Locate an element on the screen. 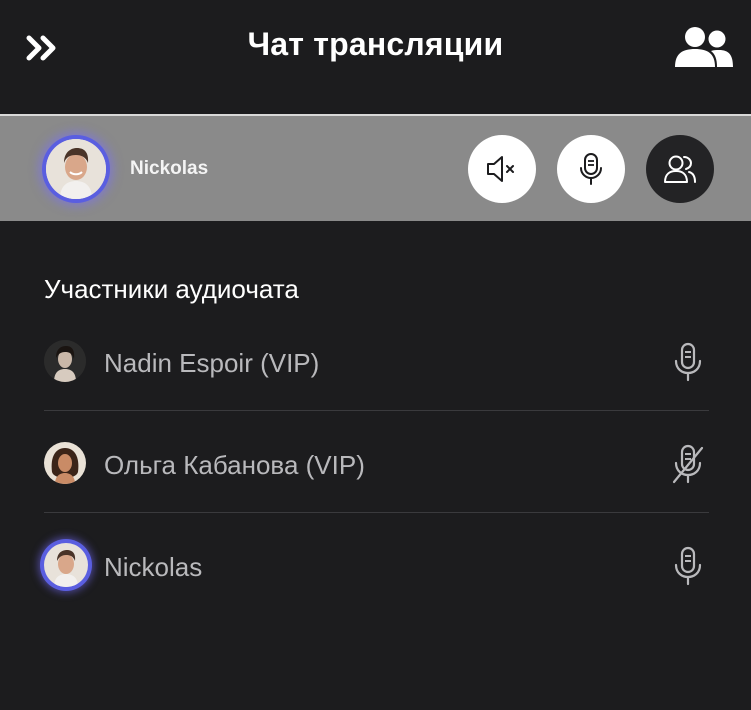 This screenshot has width=751, height=710. participant-name: Ольга Кабанова (VIP) is located at coordinates (234, 465).